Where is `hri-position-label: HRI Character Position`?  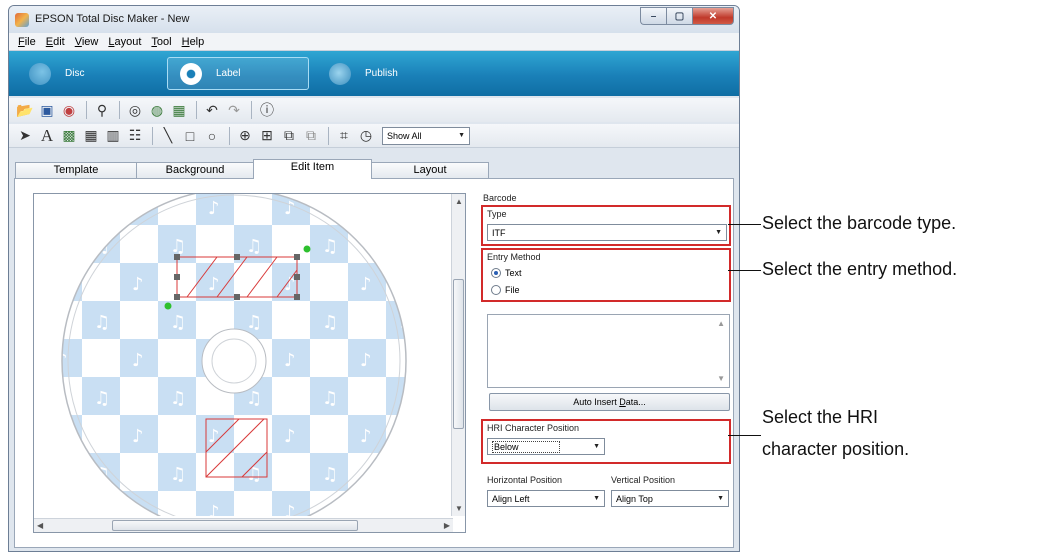 hri-position-label: HRI Character Position is located at coordinates (533, 428).